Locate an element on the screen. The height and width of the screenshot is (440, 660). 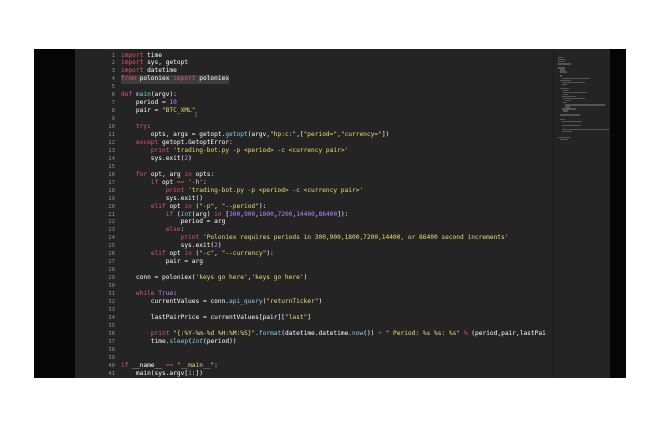
code-token: __name__ is located at coordinates (147, 365).